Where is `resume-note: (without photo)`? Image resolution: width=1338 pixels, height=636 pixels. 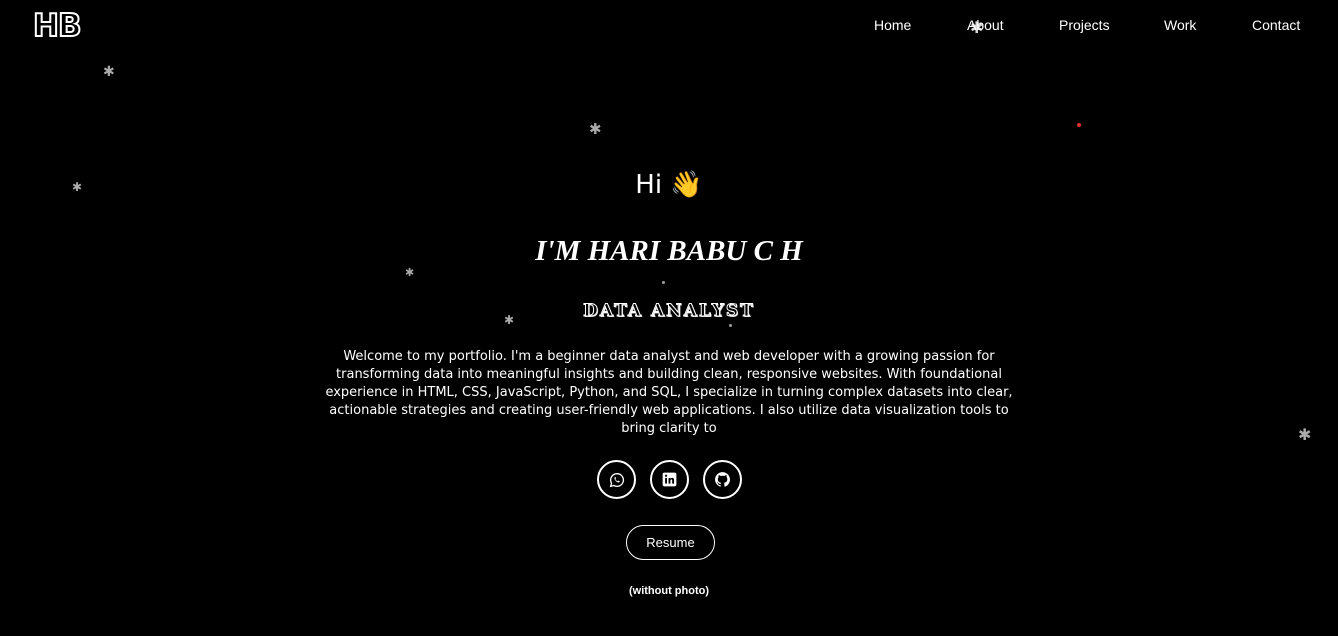
resume-note: (without photo) is located at coordinates (669, 591).